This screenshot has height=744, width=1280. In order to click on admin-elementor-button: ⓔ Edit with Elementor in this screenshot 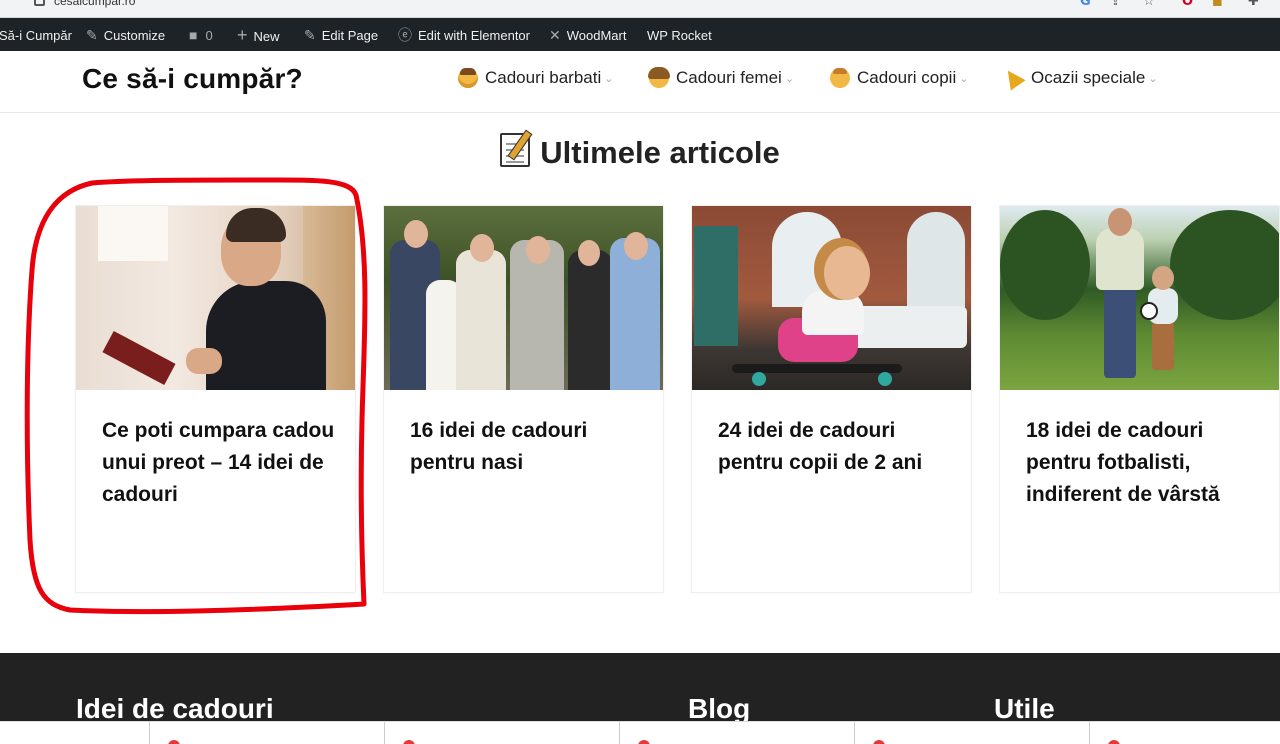, I will do `click(464, 34)`.